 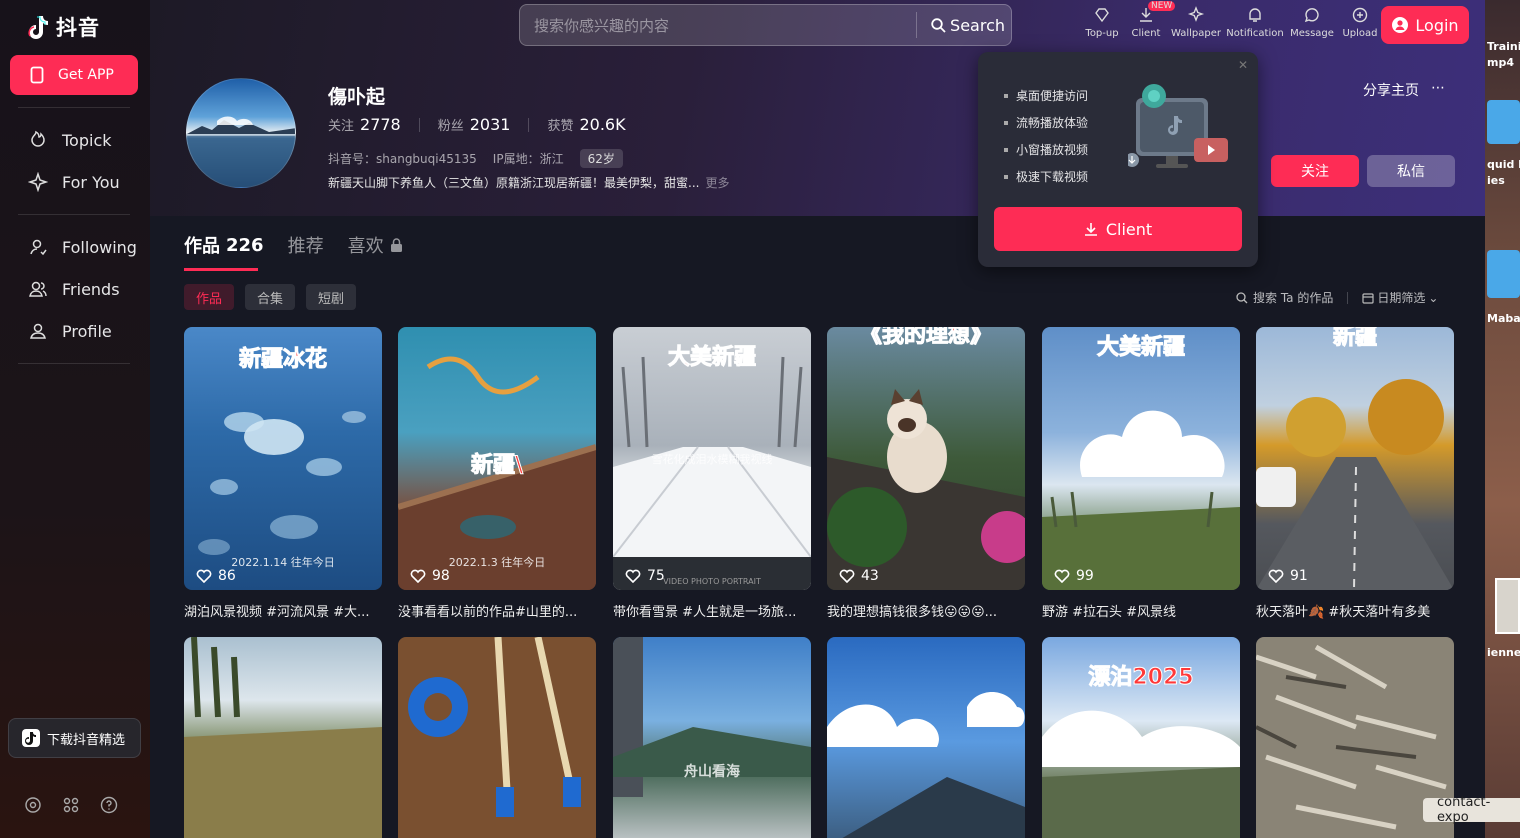 I want to click on sidebar-item-label: For You, so click(x=91, y=182).